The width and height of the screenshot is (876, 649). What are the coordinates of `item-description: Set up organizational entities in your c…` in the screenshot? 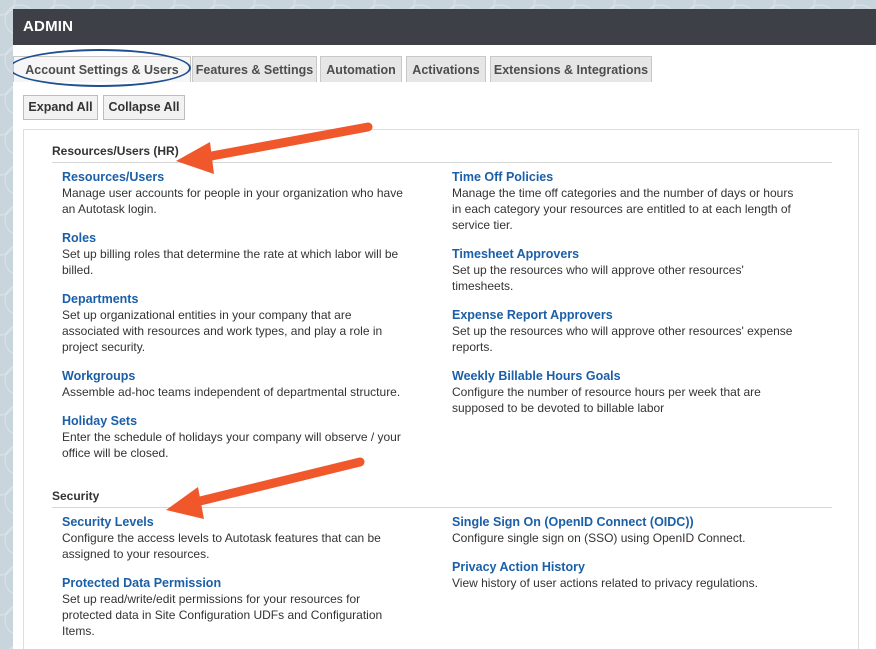 It's located at (222, 331).